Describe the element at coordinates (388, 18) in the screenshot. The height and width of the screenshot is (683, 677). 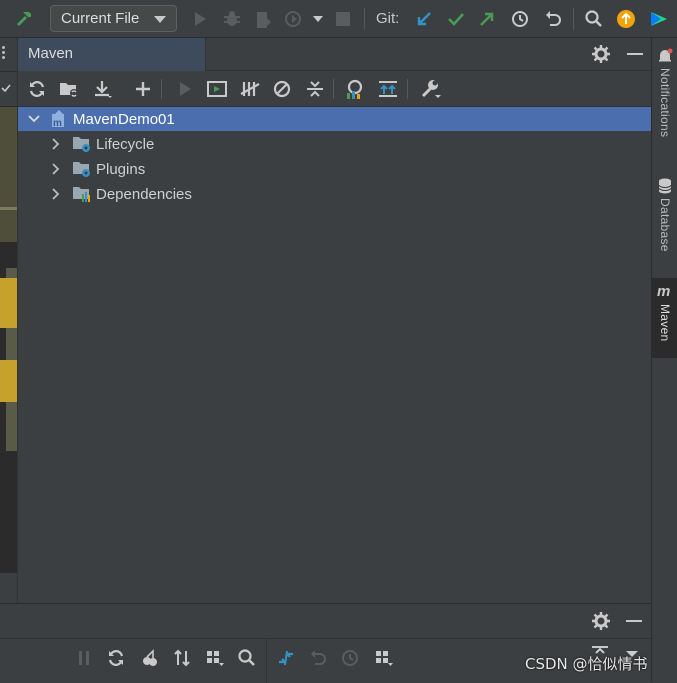
I see `git-label: Git:` at that location.